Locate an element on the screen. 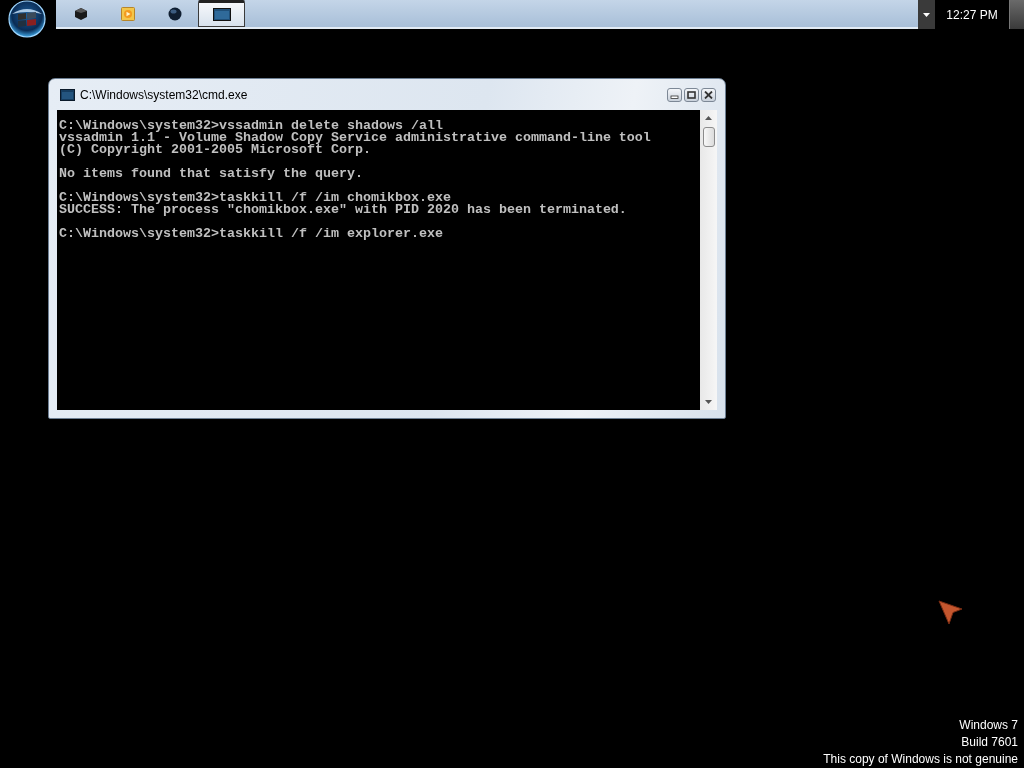  hidden-icons-button is located at coordinates (926, 14).